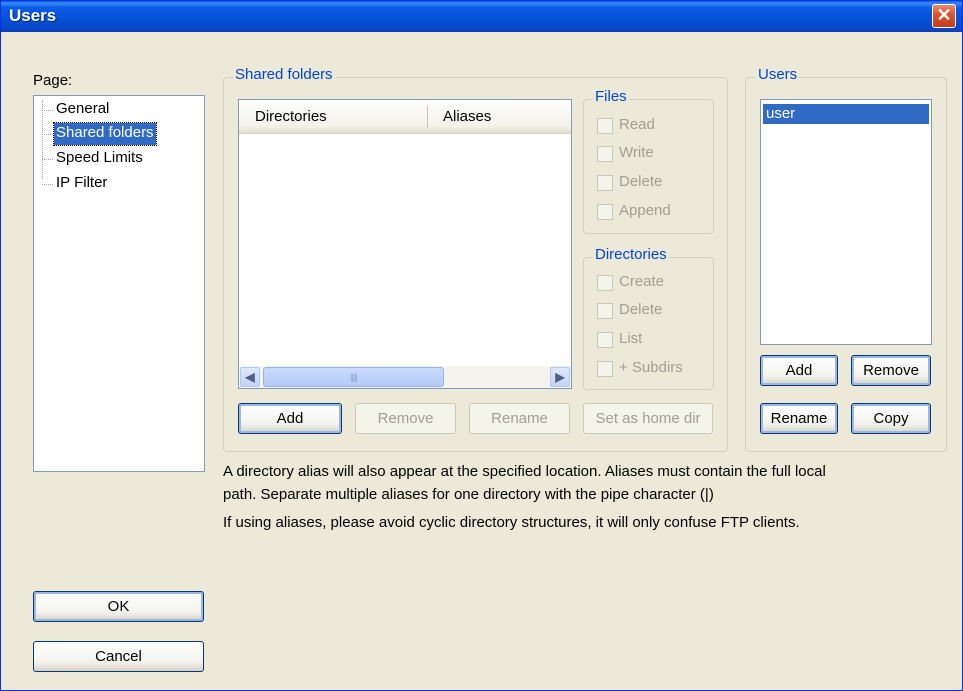 The width and height of the screenshot is (963, 691). I want to click on tree-item-speed-limits: Speed Limits, so click(99, 159).